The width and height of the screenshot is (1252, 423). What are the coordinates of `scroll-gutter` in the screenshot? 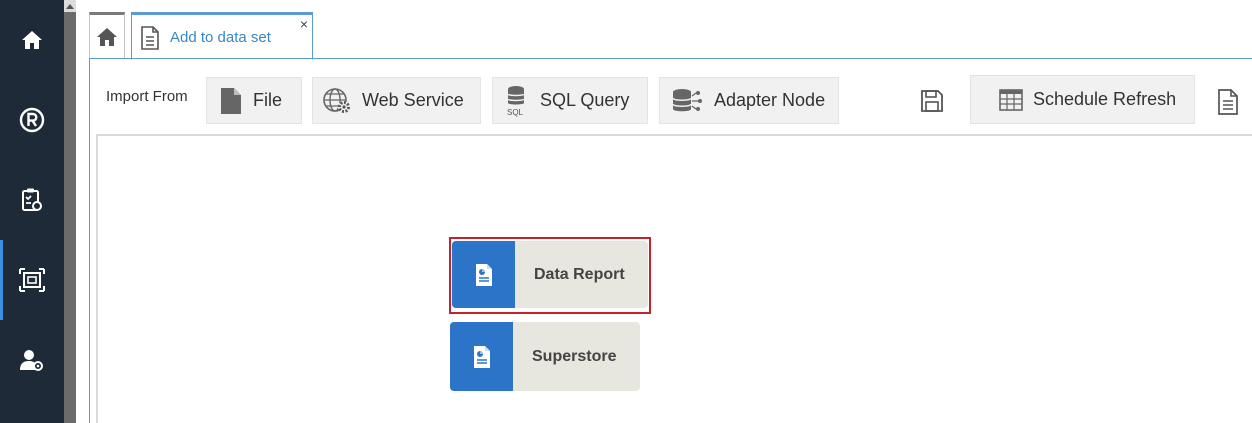 It's located at (70, 211).